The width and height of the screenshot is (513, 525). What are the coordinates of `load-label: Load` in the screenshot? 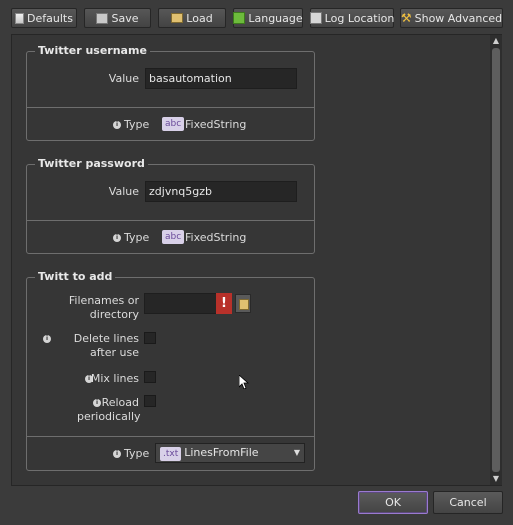 It's located at (199, 18).